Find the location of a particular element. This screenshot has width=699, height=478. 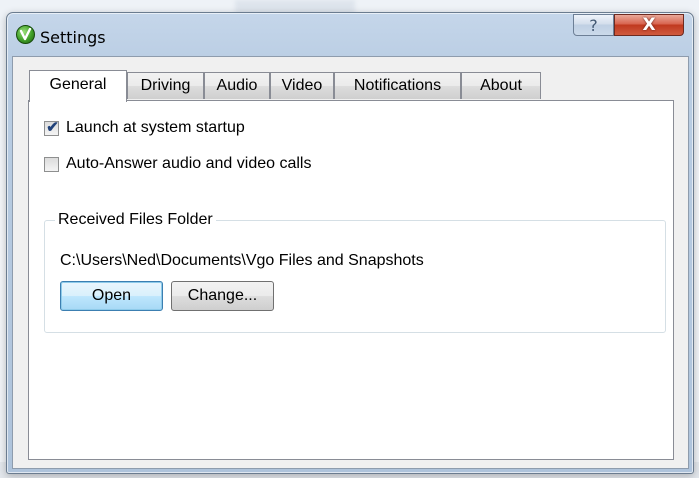

tab-audio: Audio is located at coordinates (237, 85).